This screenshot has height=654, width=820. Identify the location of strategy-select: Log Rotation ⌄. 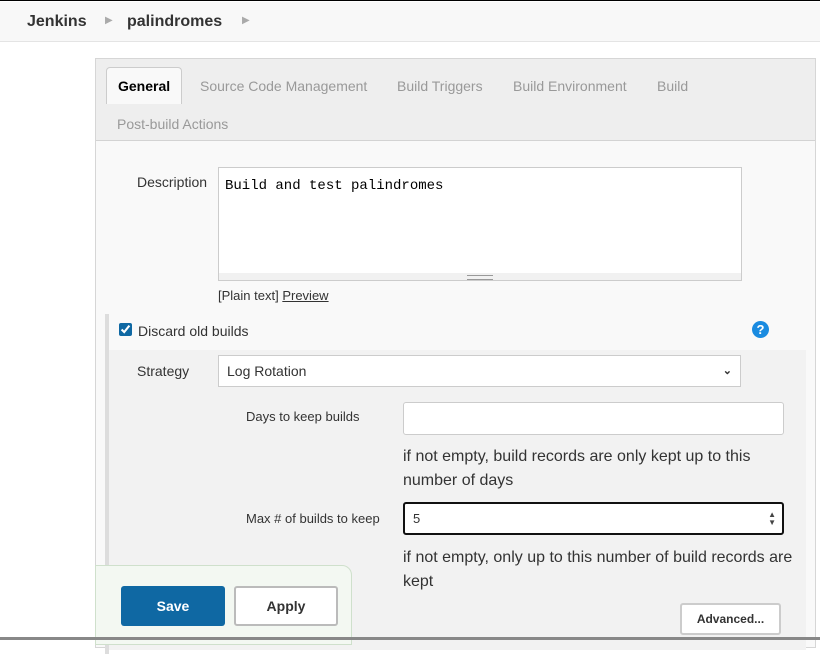
(479, 371).